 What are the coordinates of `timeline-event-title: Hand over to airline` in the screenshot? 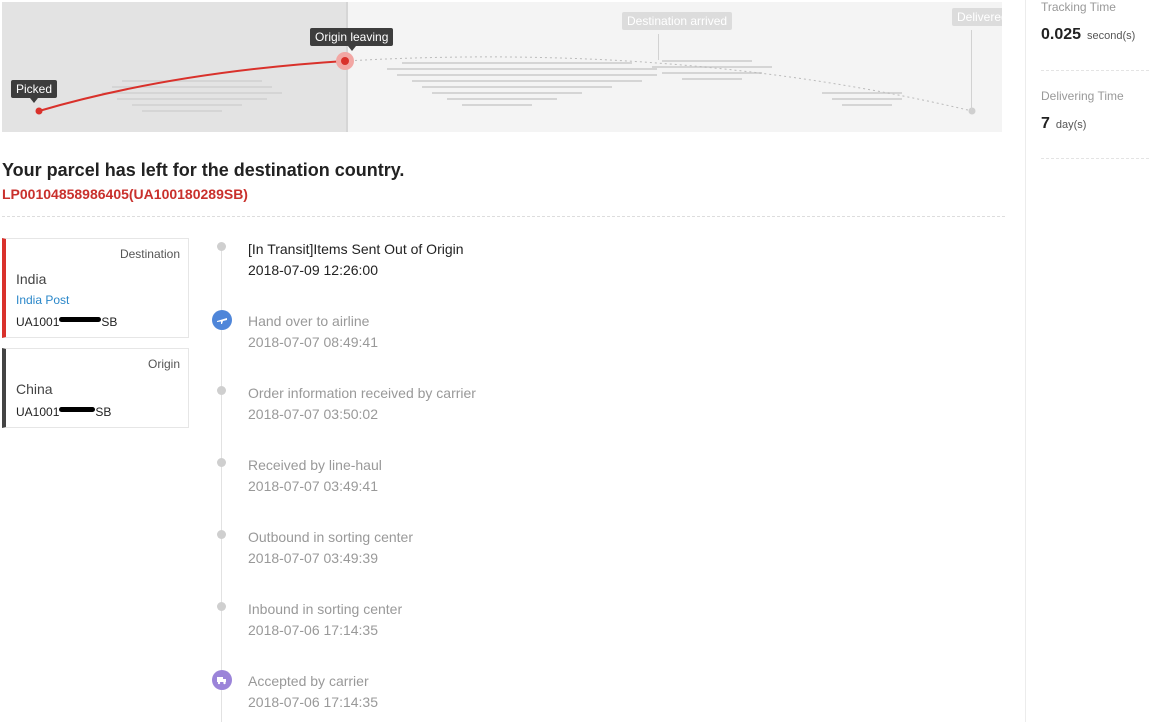 It's located at (309, 321).